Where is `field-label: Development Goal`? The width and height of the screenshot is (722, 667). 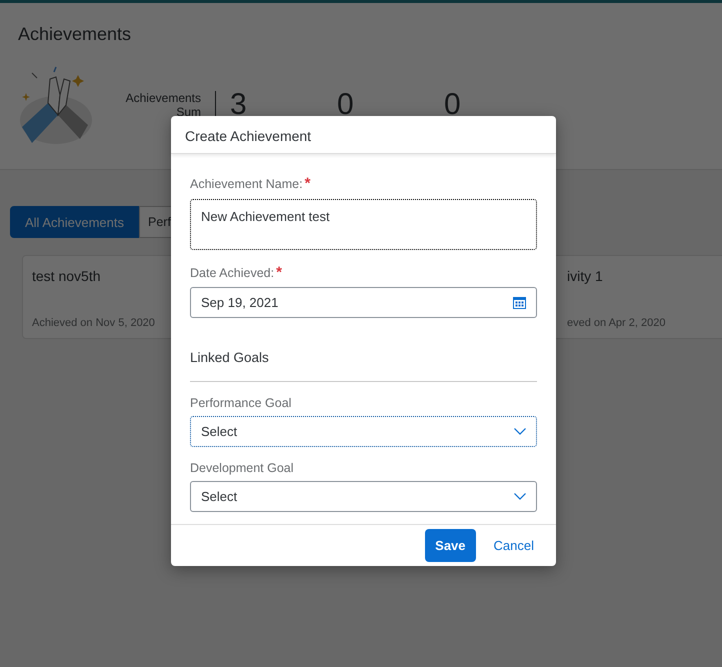 field-label: Development Goal is located at coordinates (242, 468).